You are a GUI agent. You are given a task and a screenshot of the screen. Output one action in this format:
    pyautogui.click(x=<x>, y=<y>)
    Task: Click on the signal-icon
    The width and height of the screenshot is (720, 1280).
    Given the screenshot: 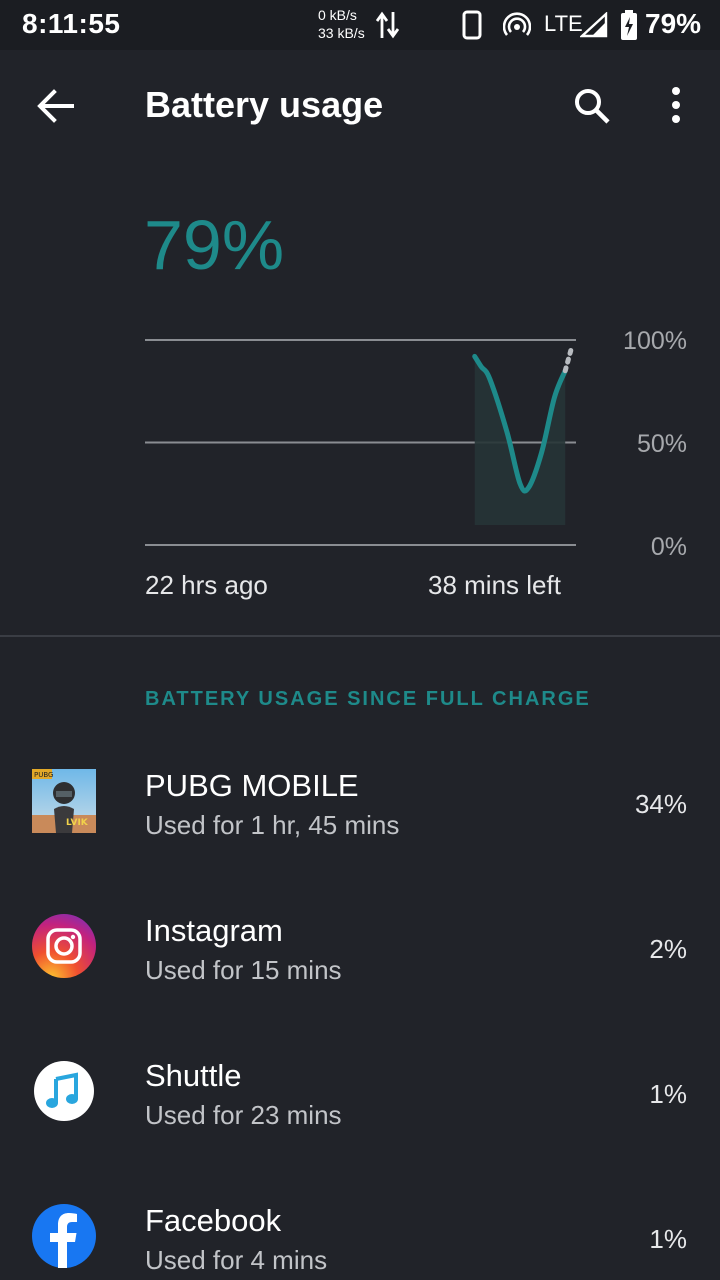 What is the action you would take?
    pyautogui.click(x=594, y=25)
    